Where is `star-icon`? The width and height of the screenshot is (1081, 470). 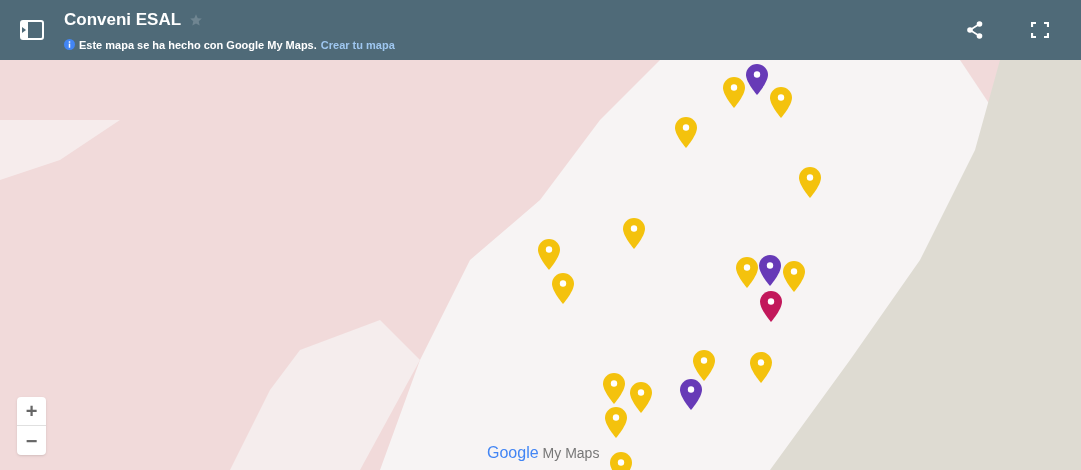 star-icon is located at coordinates (196, 19).